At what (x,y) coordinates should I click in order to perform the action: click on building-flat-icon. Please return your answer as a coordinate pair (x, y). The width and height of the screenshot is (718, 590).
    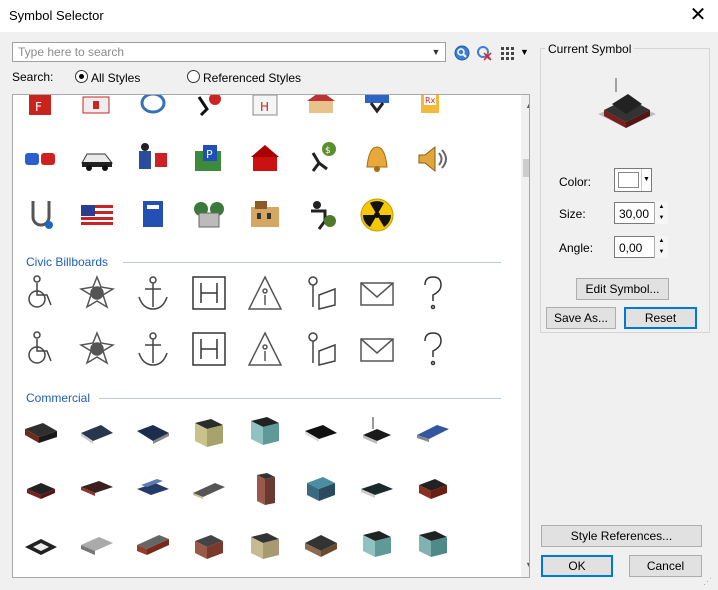
    Looking at the image, I should click on (97, 433).